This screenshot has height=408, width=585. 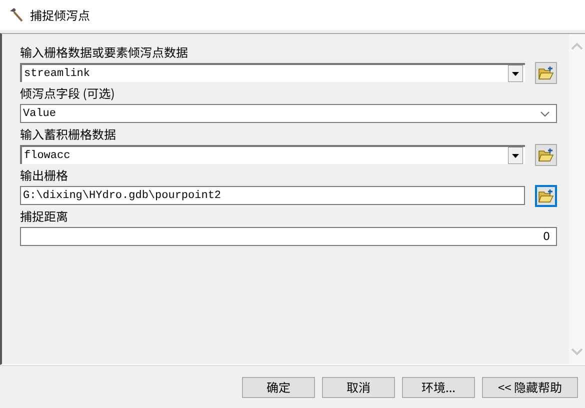 What do you see at coordinates (530, 387) in the screenshot?
I see `dialog-button: << 隐藏帮助` at bounding box center [530, 387].